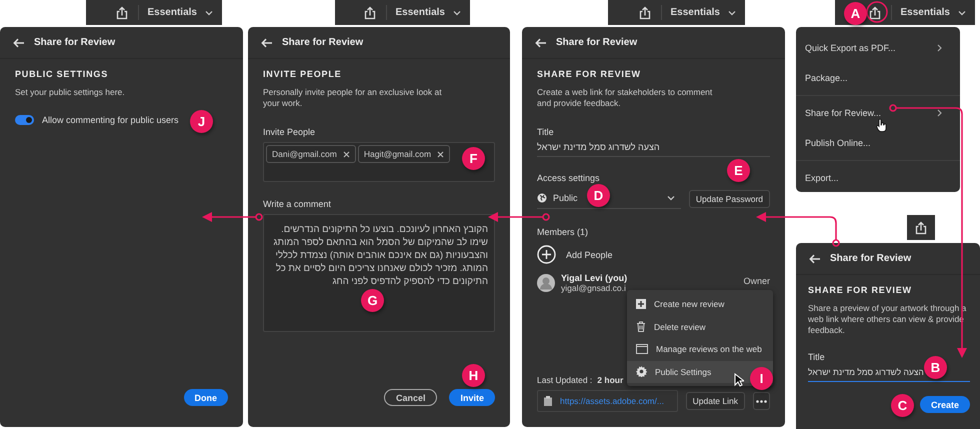  Describe the element at coordinates (353, 98) in the screenshot. I see `description: Personally invite people for an exclusive look at your work.` at that location.